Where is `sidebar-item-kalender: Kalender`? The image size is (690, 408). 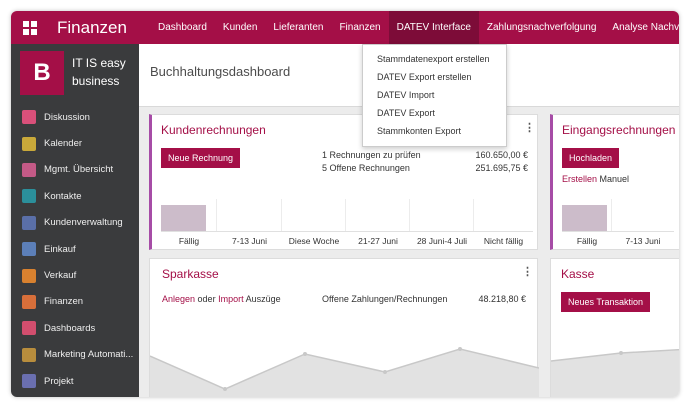
sidebar-item-kalender: Kalender is located at coordinates (75, 143).